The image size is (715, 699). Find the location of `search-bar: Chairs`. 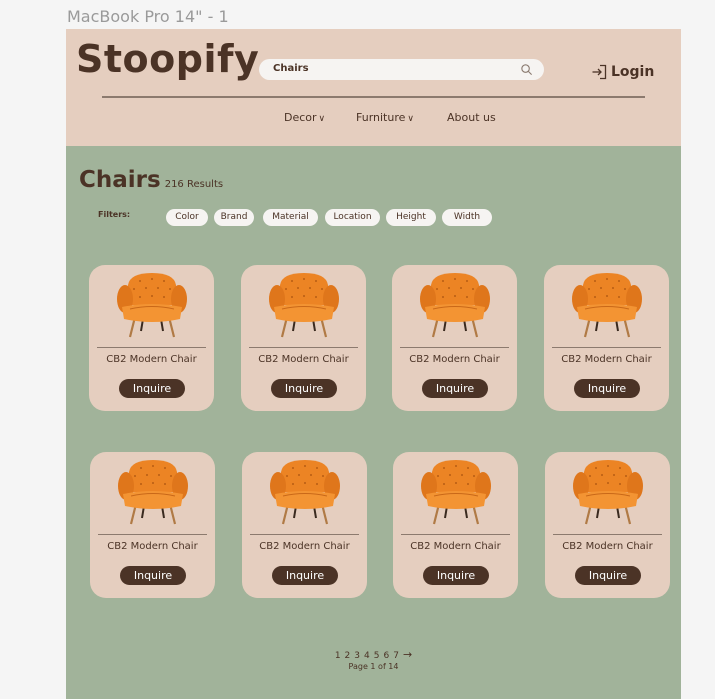

search-bar: Chairs is located at coordinates (401, 69).